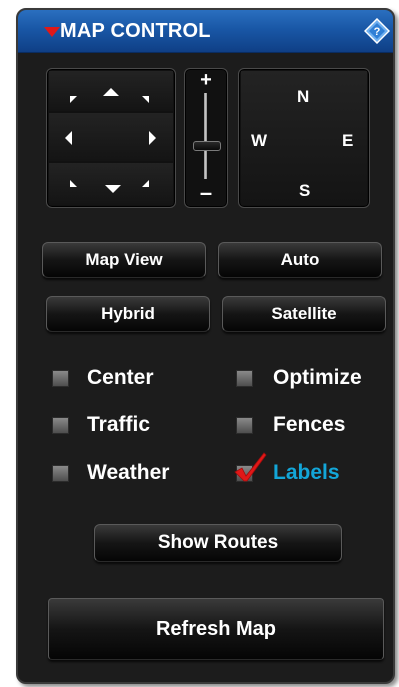  Describe the element at coordinates (119, 424) in the screenshot. I see `traffic-label: Traffic` at that location.